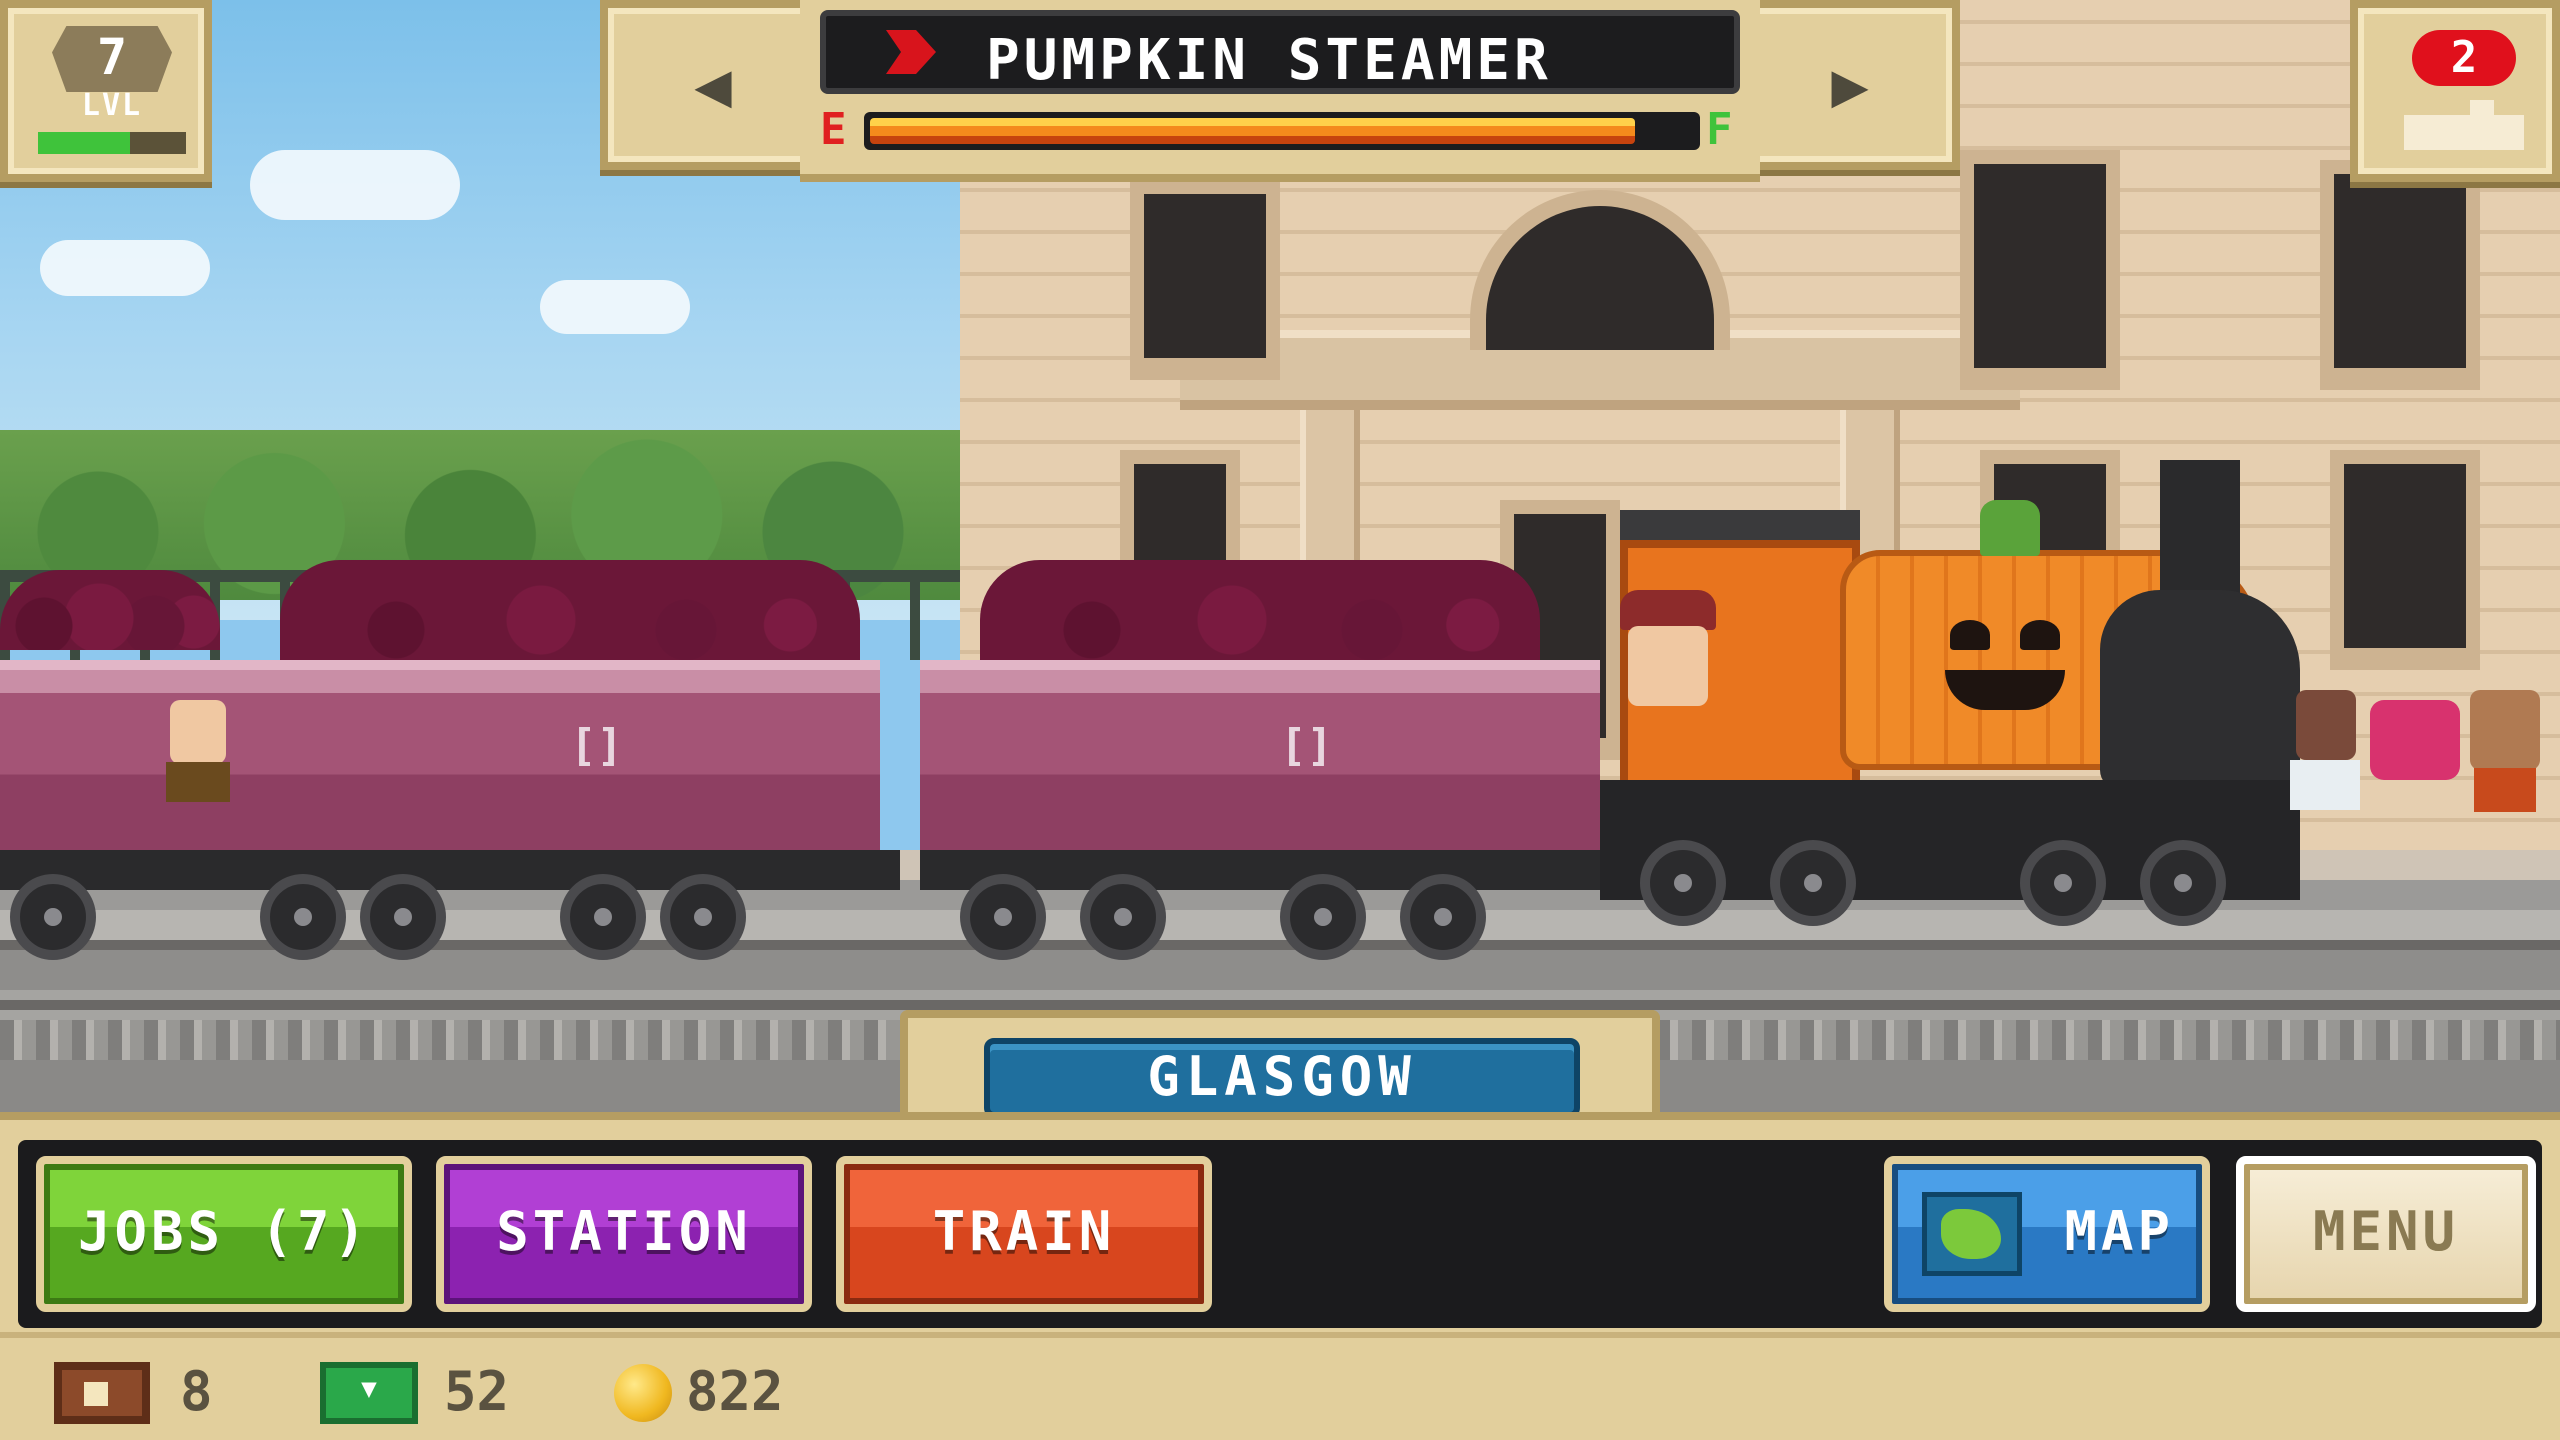 The height and width of the screenshot is (1440, 2560). I want to click on fuel-empty-label: E, so click(833, 129).